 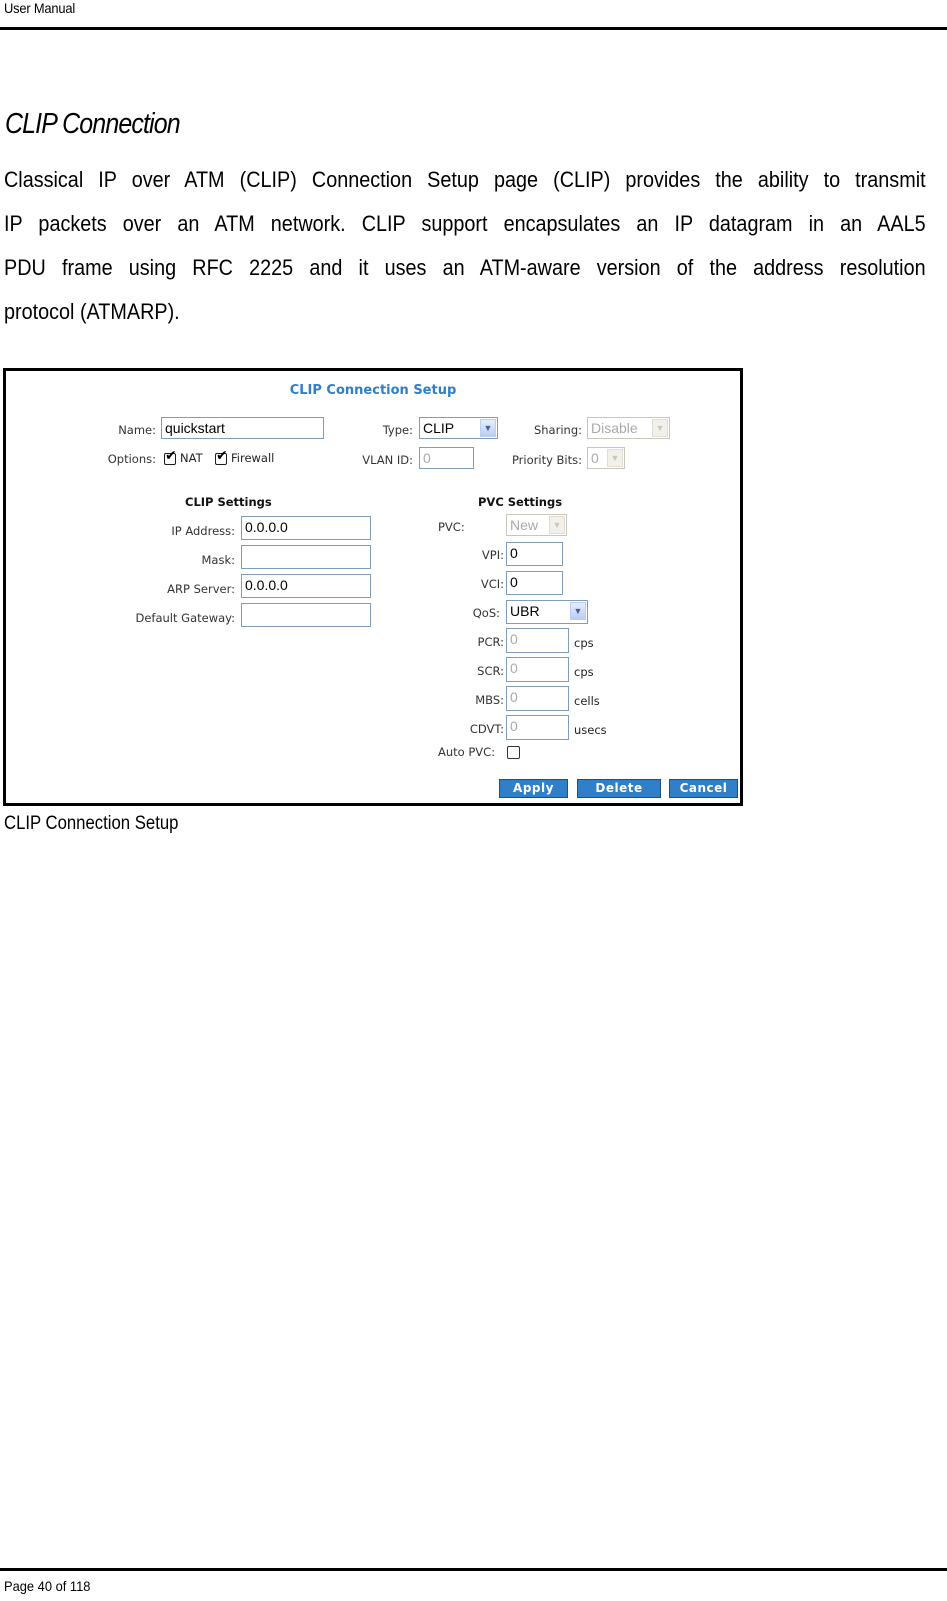 What do you see at coordinates (537, 727) in the screenshot?
I see `cdvt-input: 0` at bounding box center [537, 727].